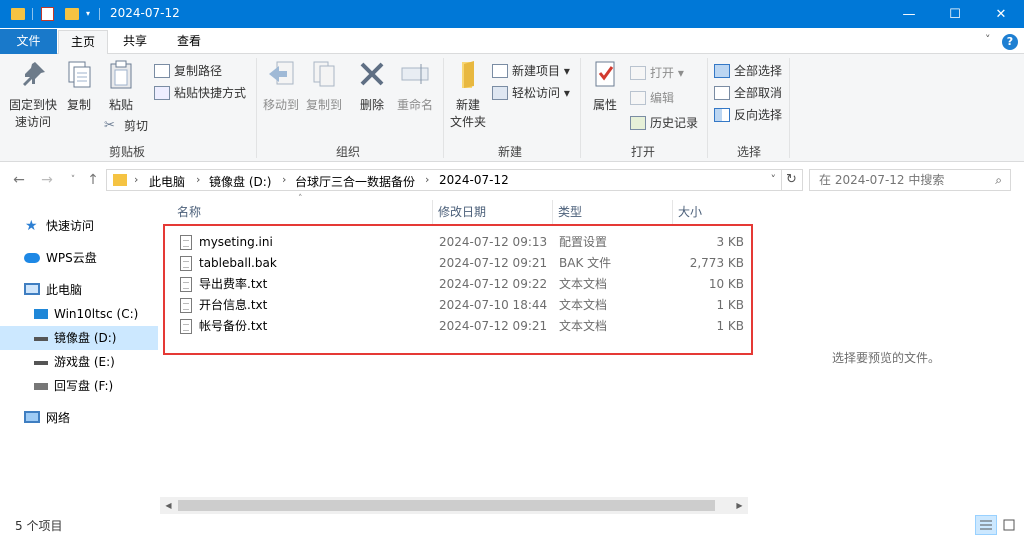 This screenshot has width=1024, height=537. Describe the element at coordinates (458, 289) in the screenshot. I see `highlight-annotation` at that location.